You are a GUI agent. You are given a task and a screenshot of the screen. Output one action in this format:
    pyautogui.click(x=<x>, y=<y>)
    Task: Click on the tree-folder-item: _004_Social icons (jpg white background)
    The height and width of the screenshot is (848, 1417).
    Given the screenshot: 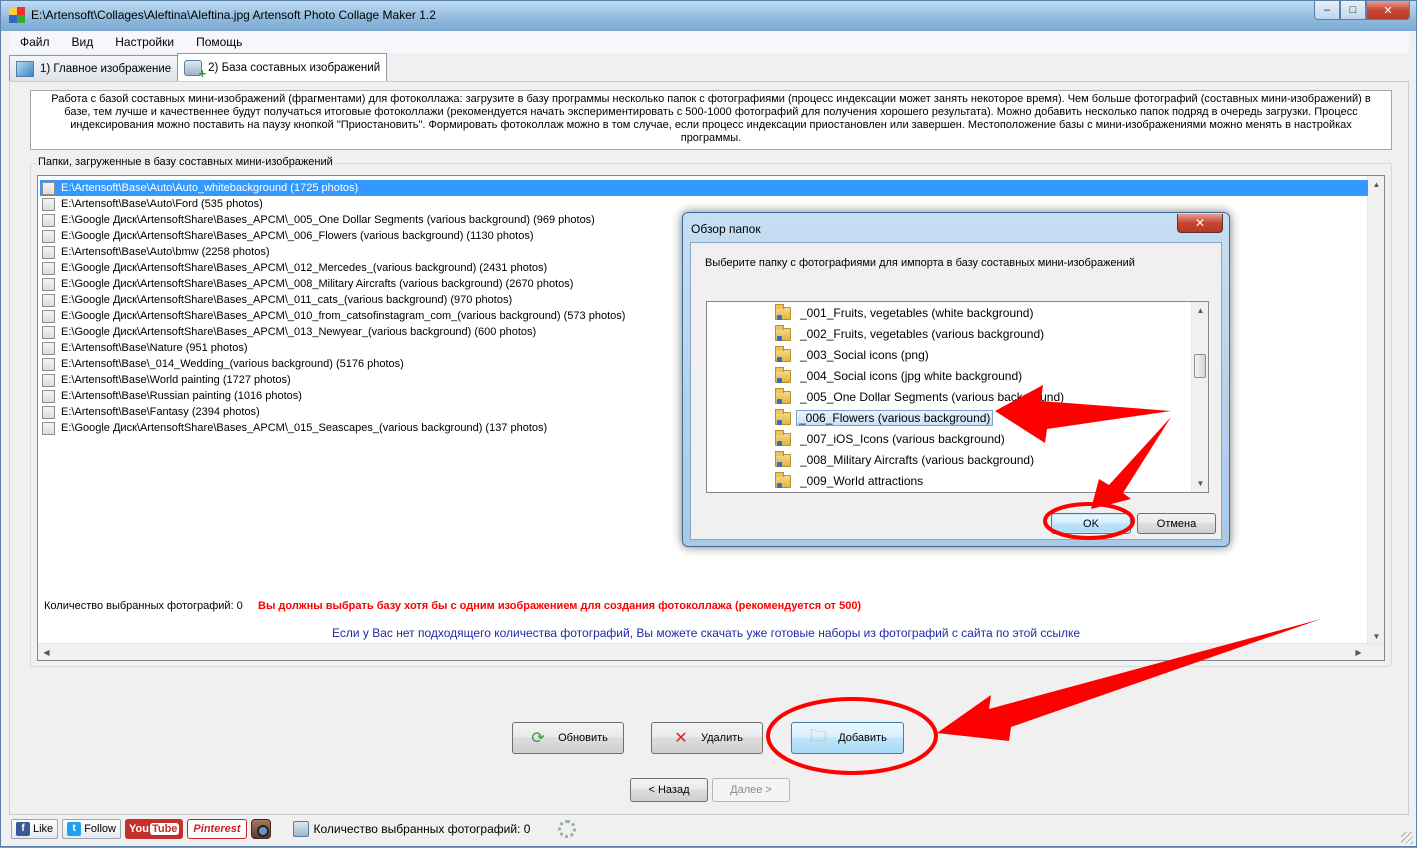 What is the action you would take?
    pyautogui.click(x=900, y=376)
    